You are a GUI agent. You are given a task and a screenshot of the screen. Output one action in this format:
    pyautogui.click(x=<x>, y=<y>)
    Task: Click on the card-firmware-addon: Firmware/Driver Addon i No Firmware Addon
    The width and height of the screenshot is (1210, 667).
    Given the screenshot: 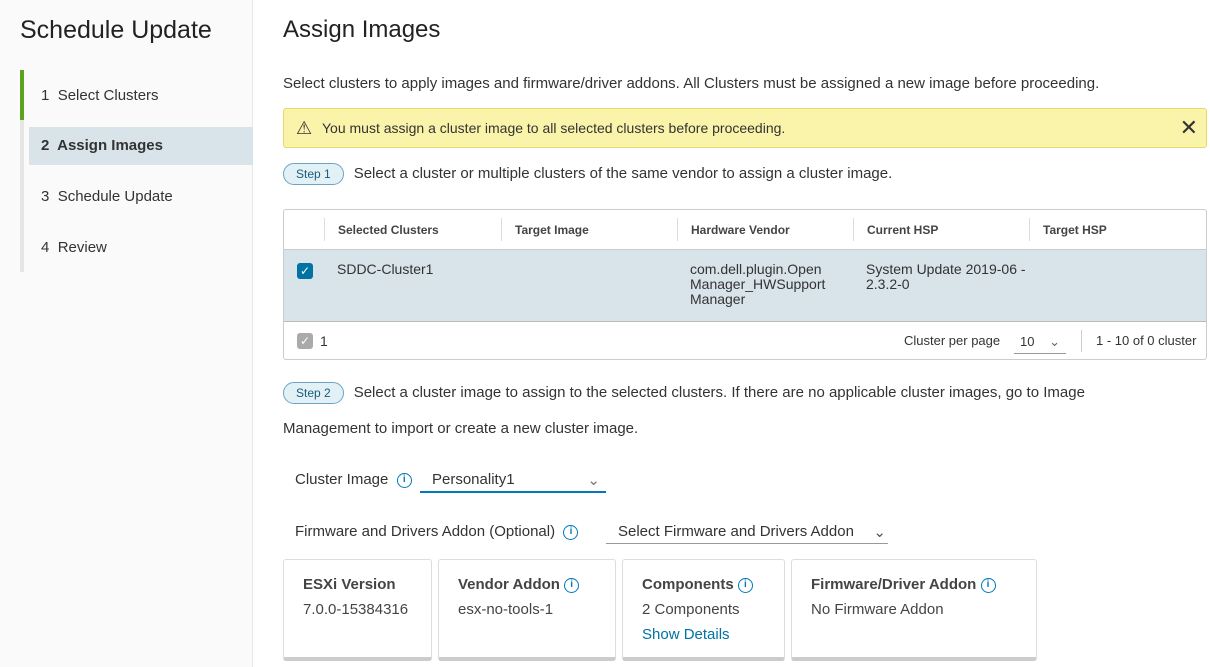 What is the action you would take?
    pyautogui.click(x=914, y=610)
    